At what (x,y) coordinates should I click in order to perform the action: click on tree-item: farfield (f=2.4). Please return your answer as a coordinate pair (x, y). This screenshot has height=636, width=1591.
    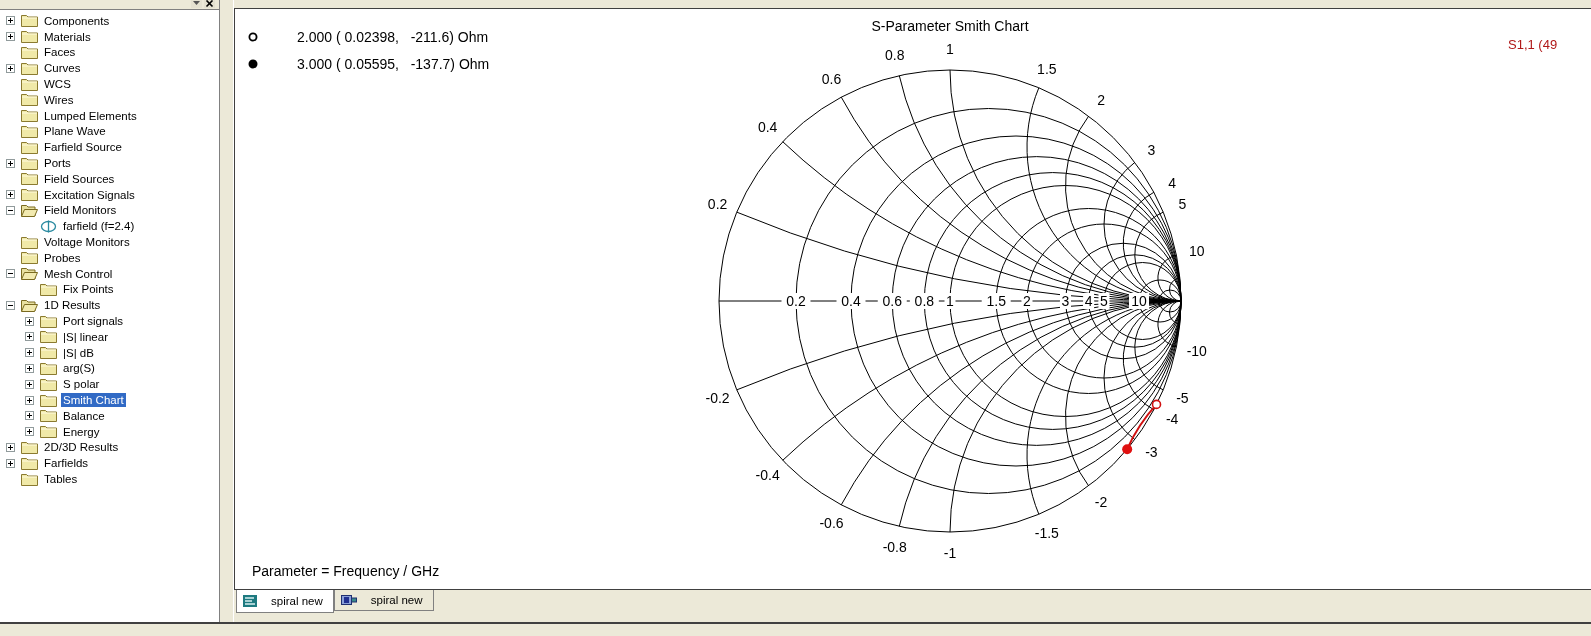
    Looking at the image, I should click on (99, 226).